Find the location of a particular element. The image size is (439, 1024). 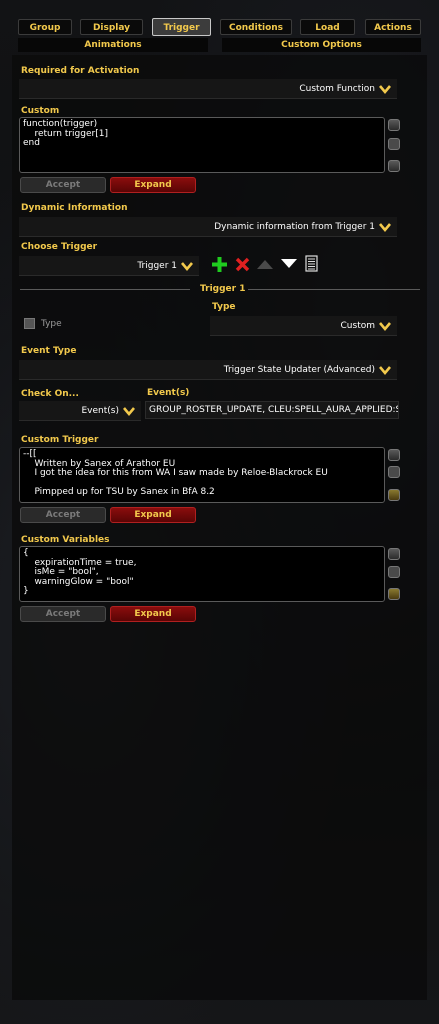

delete-trigger-icon is located at coordinates (242, 264).